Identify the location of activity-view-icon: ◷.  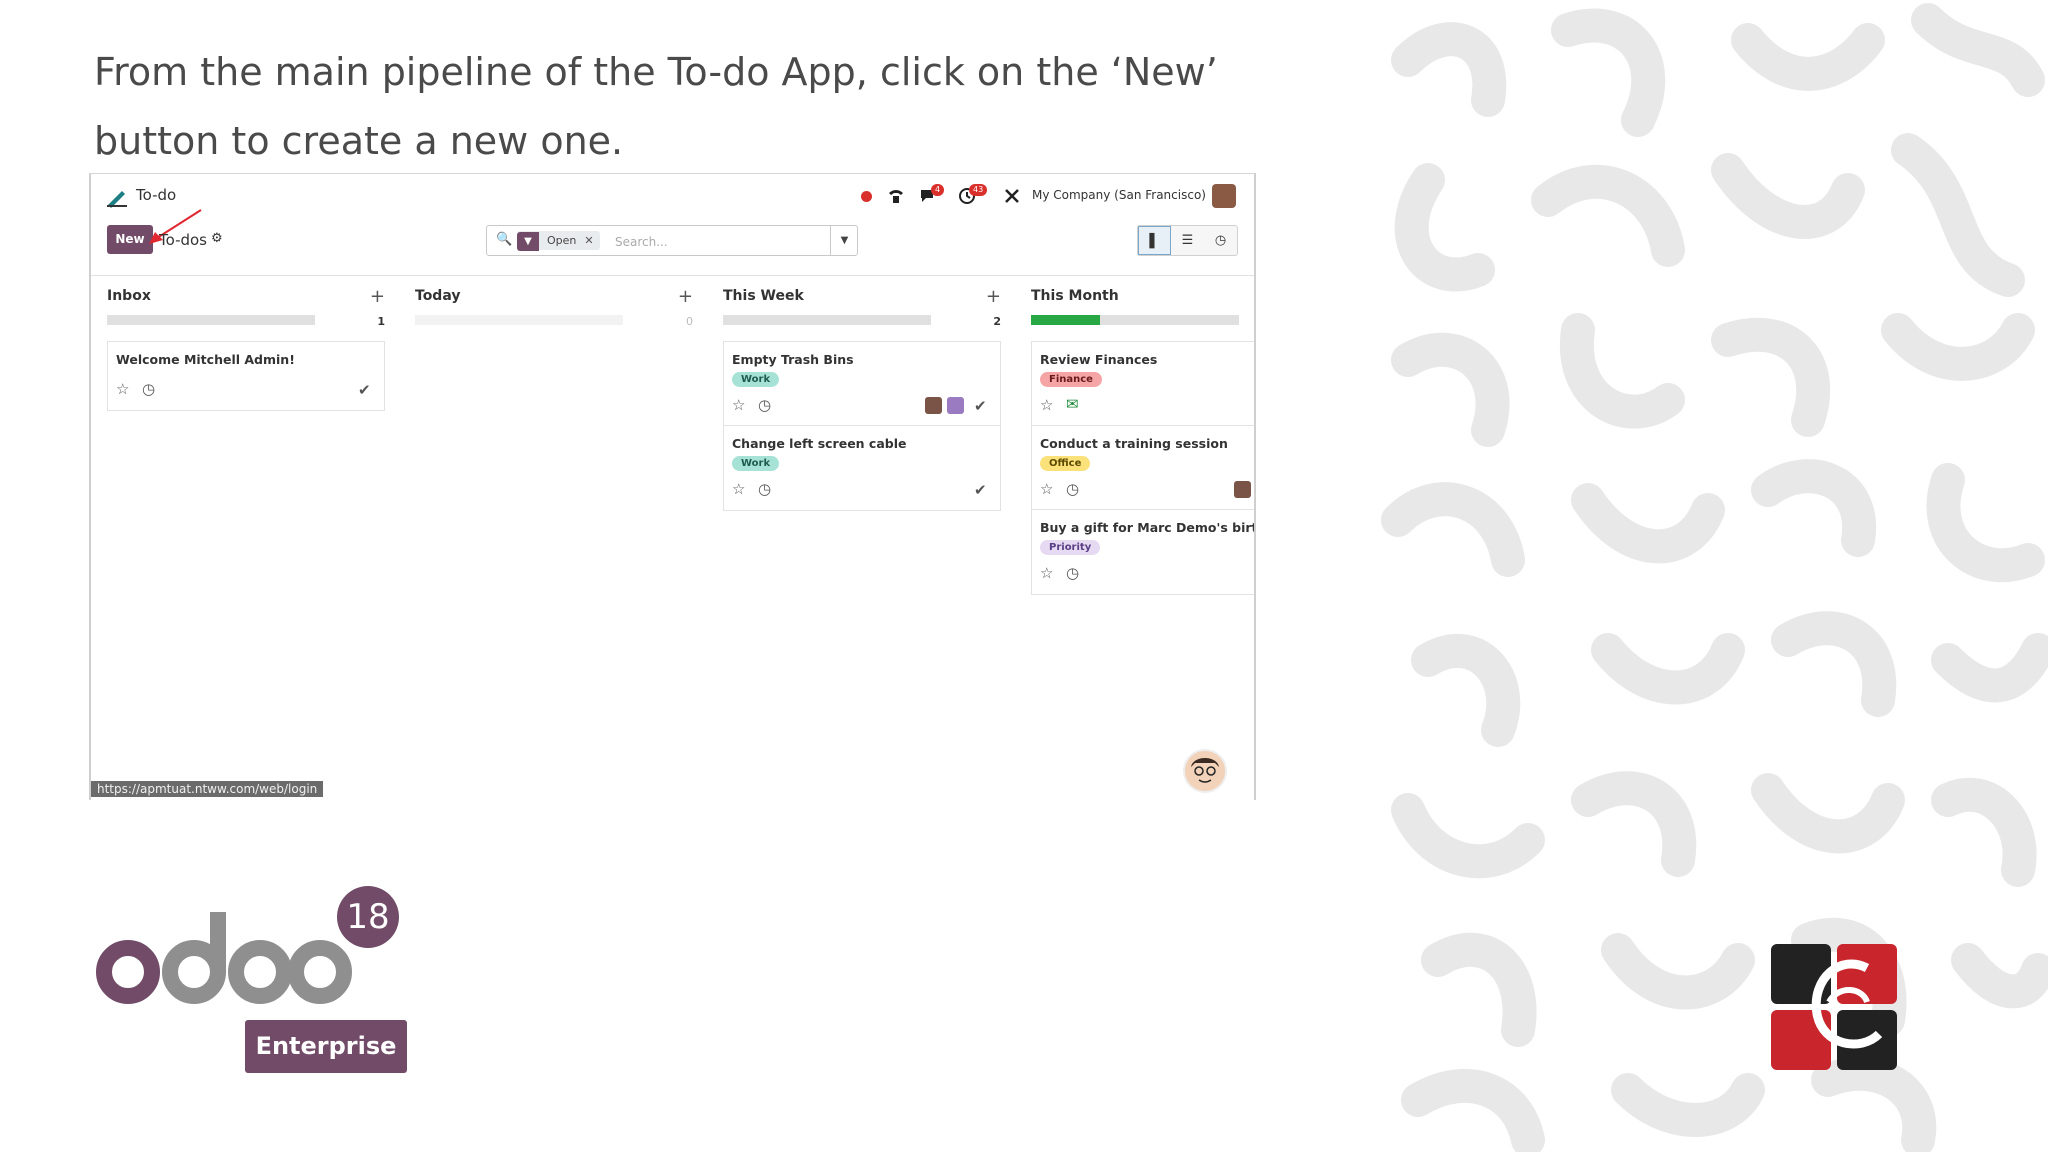
(1220, 240).